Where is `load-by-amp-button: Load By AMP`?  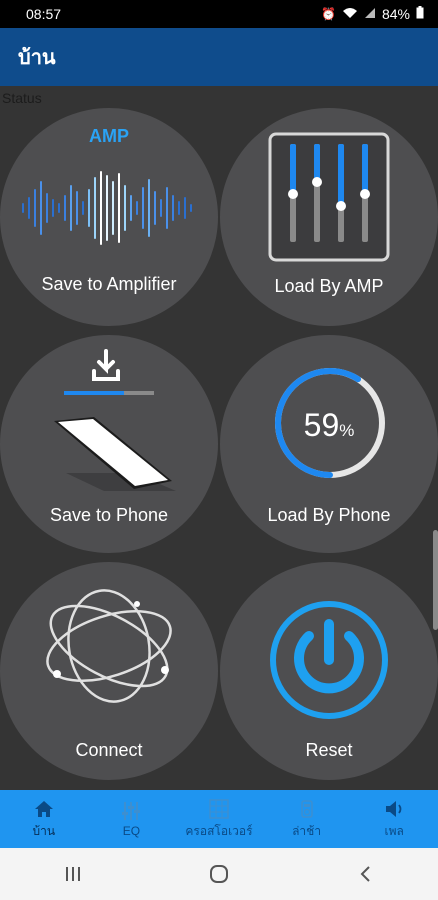
load-by-amp-button: Load By AMP is located at coordinates (329, 217).